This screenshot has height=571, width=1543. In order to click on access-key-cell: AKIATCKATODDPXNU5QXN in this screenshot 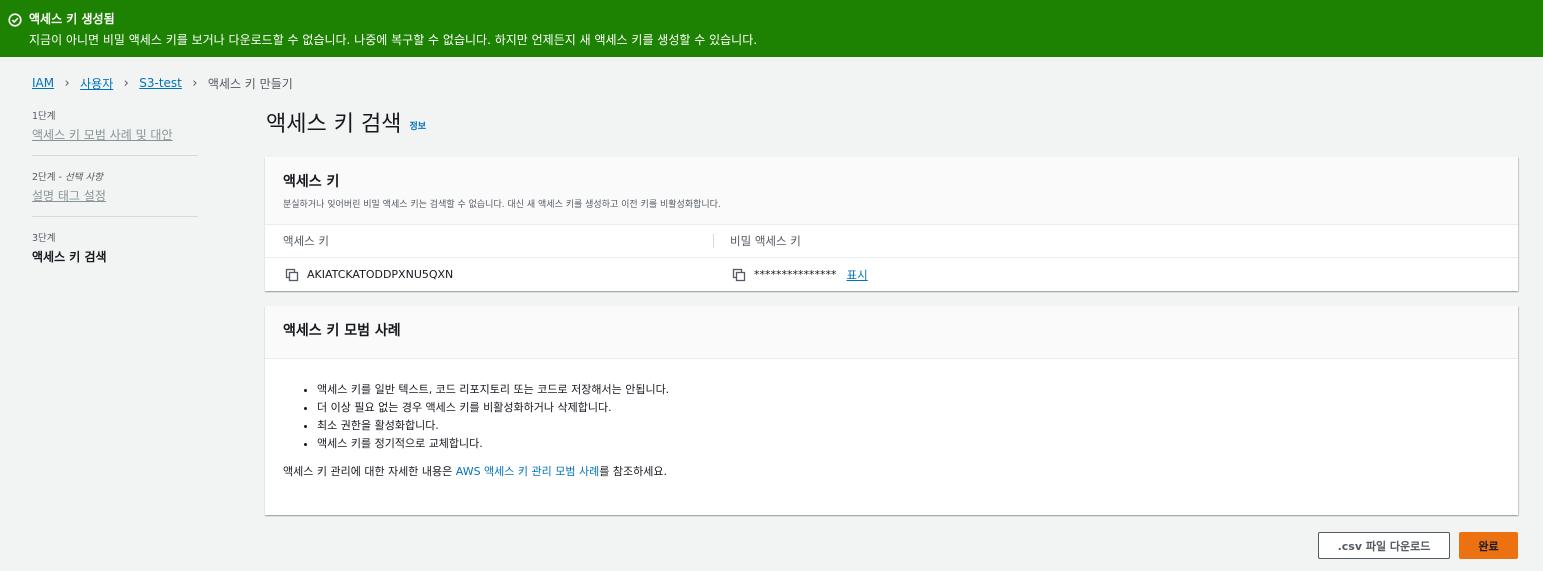, I will do `click(508, 275)`.